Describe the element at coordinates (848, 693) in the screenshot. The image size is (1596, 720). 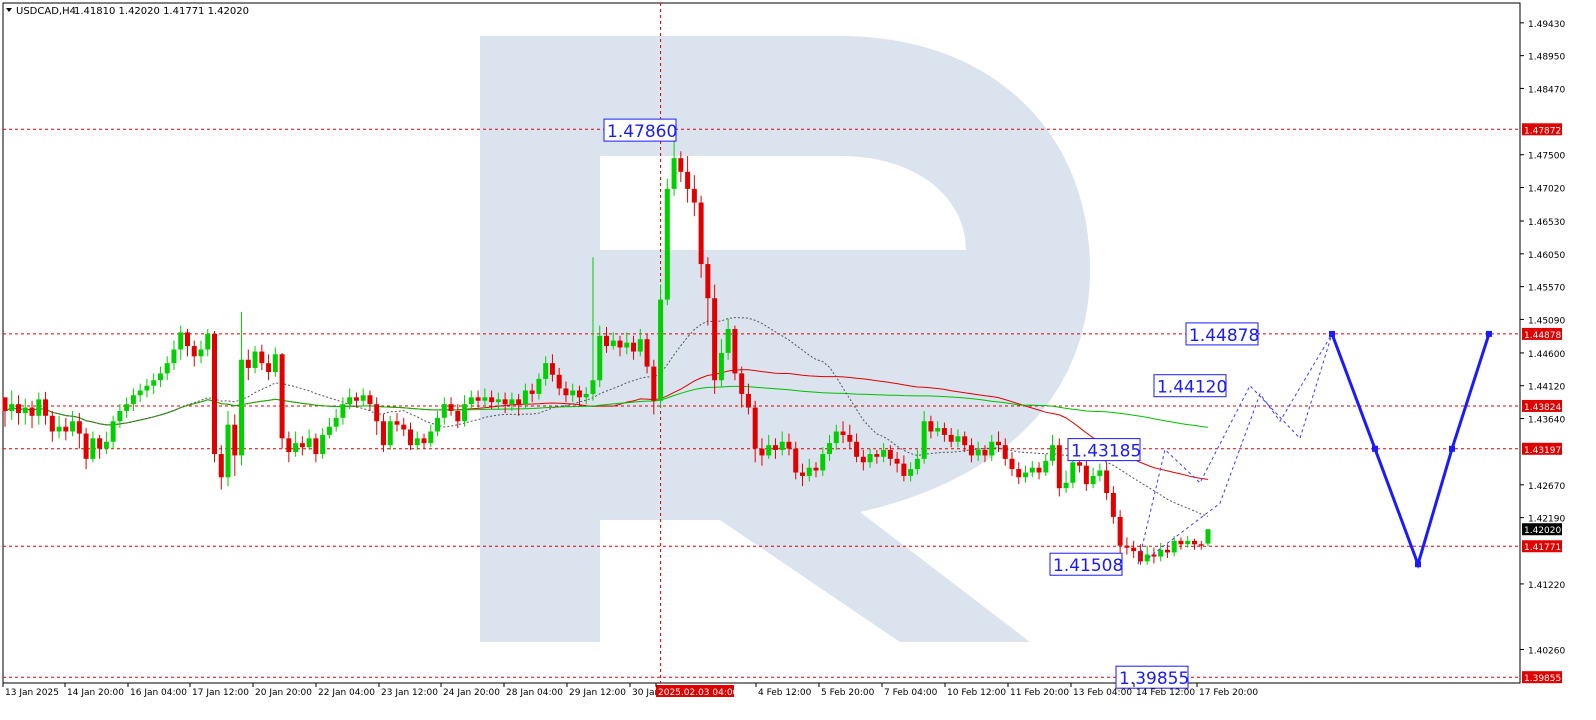
I see `x-tick-label: 5 Feb 20:00` at that location.